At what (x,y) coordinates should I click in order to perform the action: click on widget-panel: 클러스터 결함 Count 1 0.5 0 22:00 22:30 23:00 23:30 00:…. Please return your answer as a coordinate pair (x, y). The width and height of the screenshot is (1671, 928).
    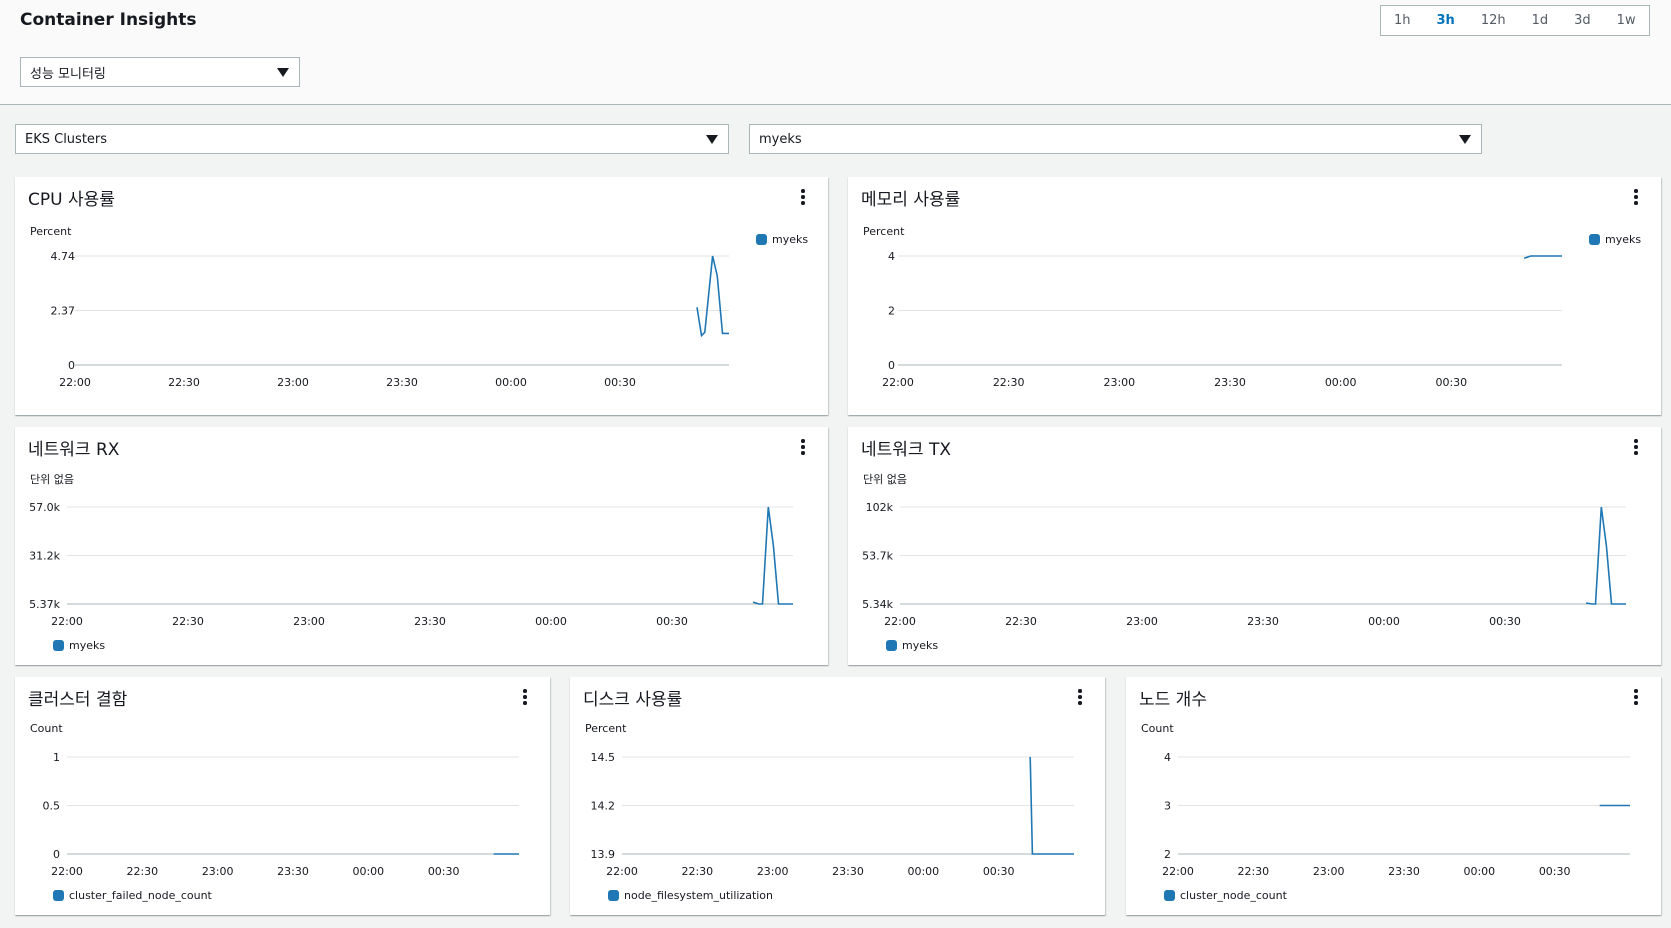
    Looking at the image, I should click on (282, 796).